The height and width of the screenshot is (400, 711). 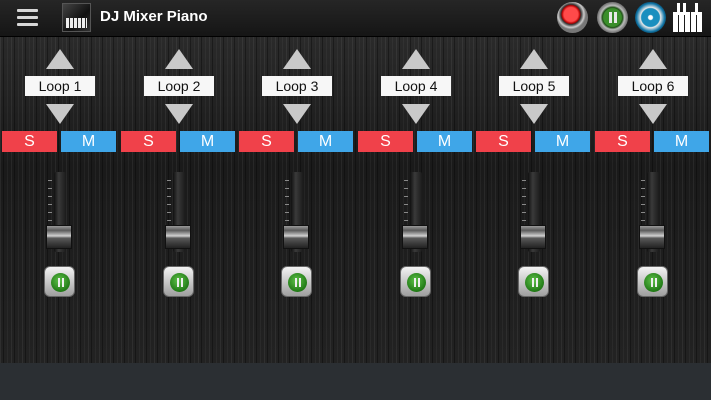 What do you see at coordinates (653, 86) in the screenshot?
I see `loop-label: Loop 6` at bounding box center [653, 86].